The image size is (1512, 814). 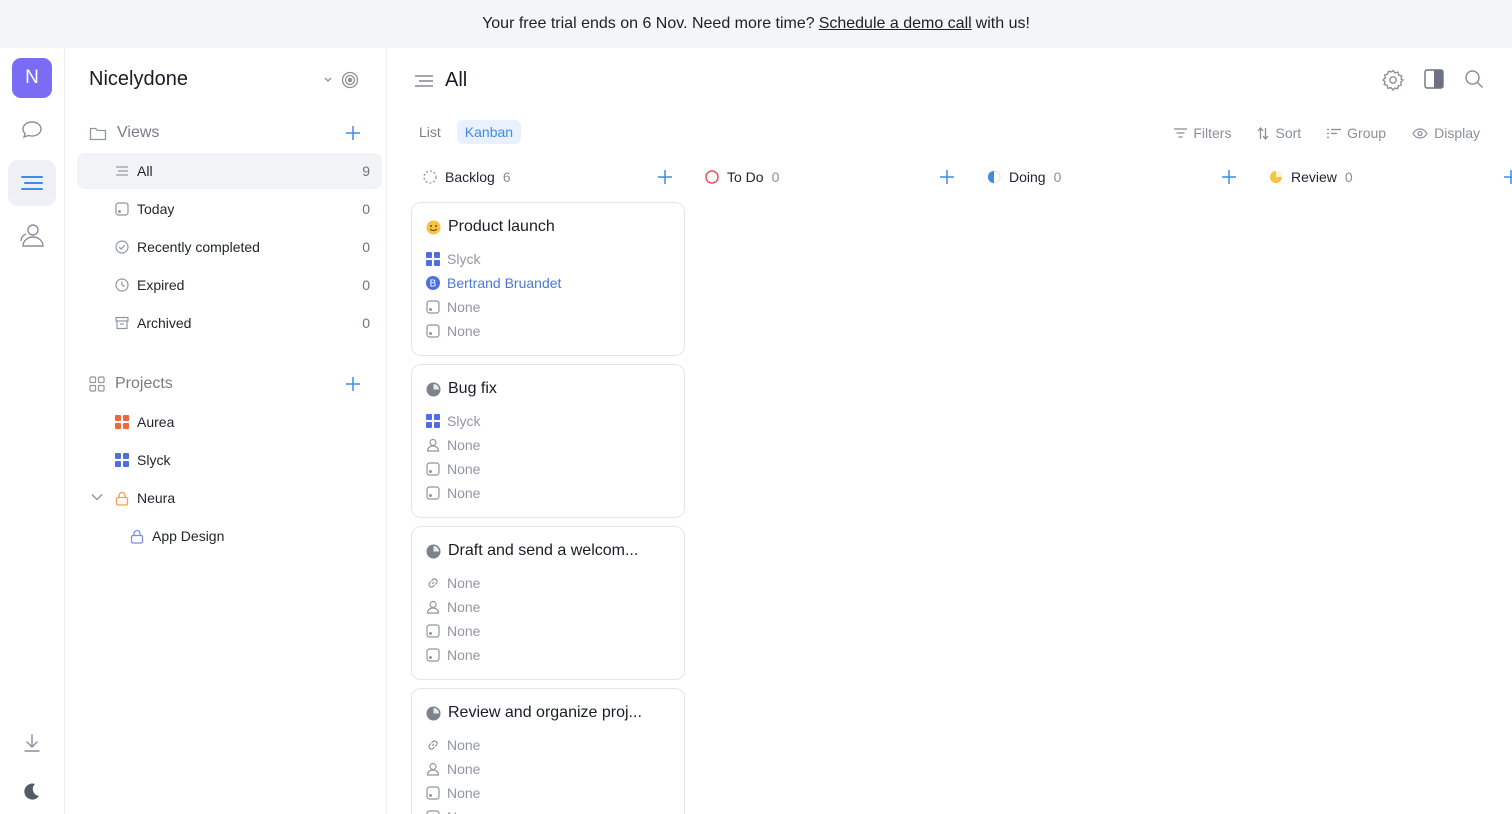 I want to click on backlog-status-icon, so click(x=430, y=177).